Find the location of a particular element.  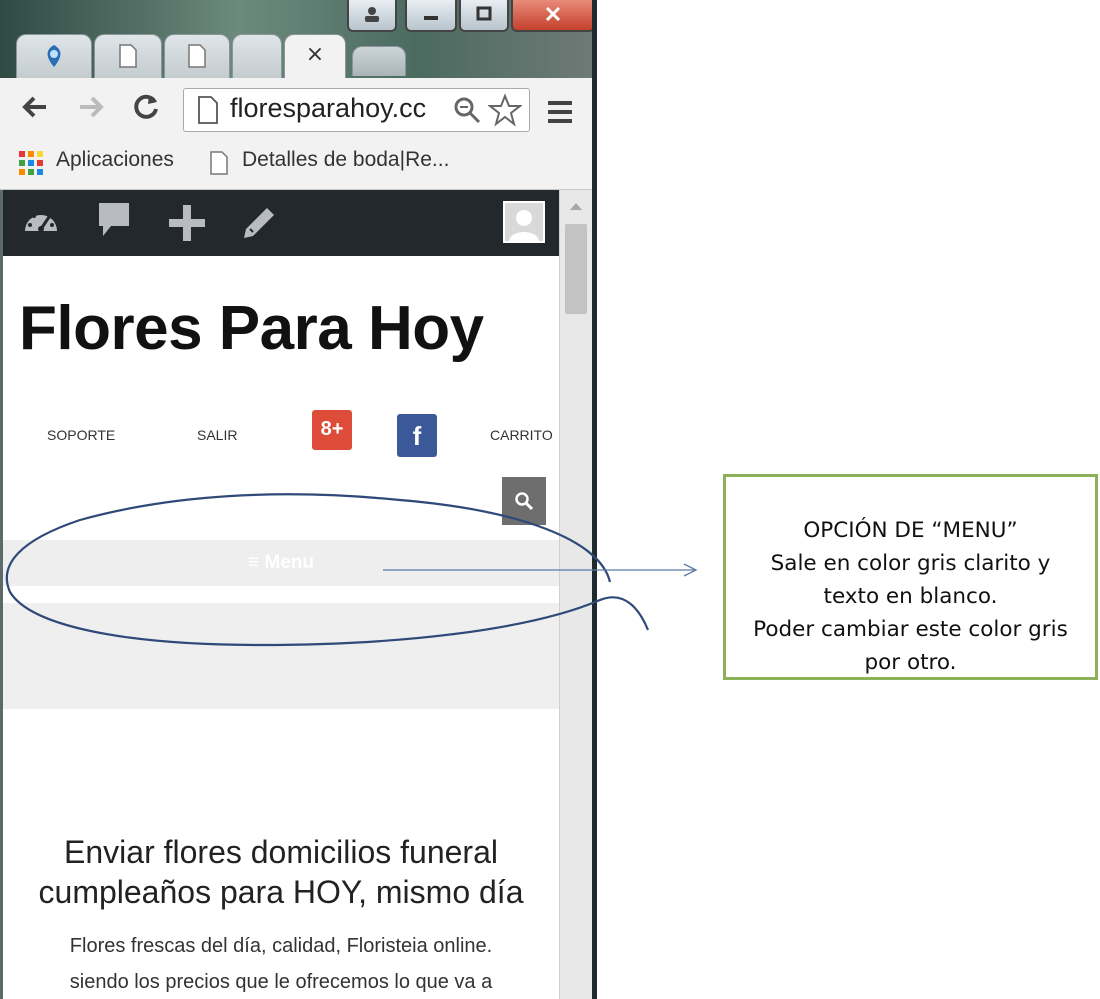

menu-toggle-label: ≡ Menu is located at coordinates (281, 563).